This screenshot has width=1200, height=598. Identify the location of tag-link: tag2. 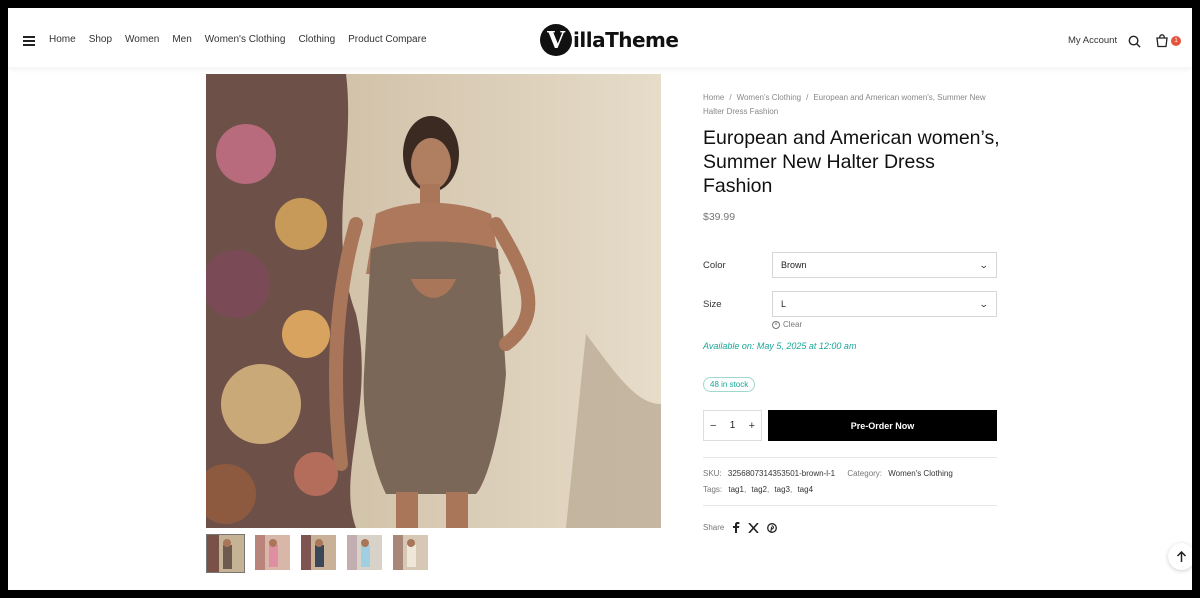
(759, 489).